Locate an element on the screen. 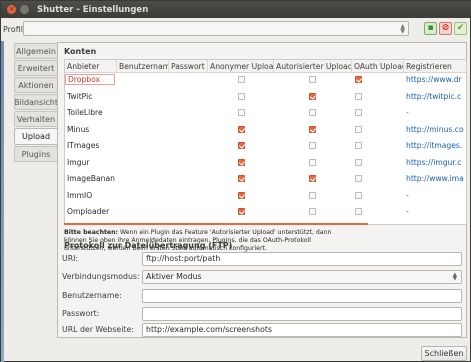 This screenshot has width=471, height=362. tab-aktionen: Aktionen is located at coordinates (35, 85).